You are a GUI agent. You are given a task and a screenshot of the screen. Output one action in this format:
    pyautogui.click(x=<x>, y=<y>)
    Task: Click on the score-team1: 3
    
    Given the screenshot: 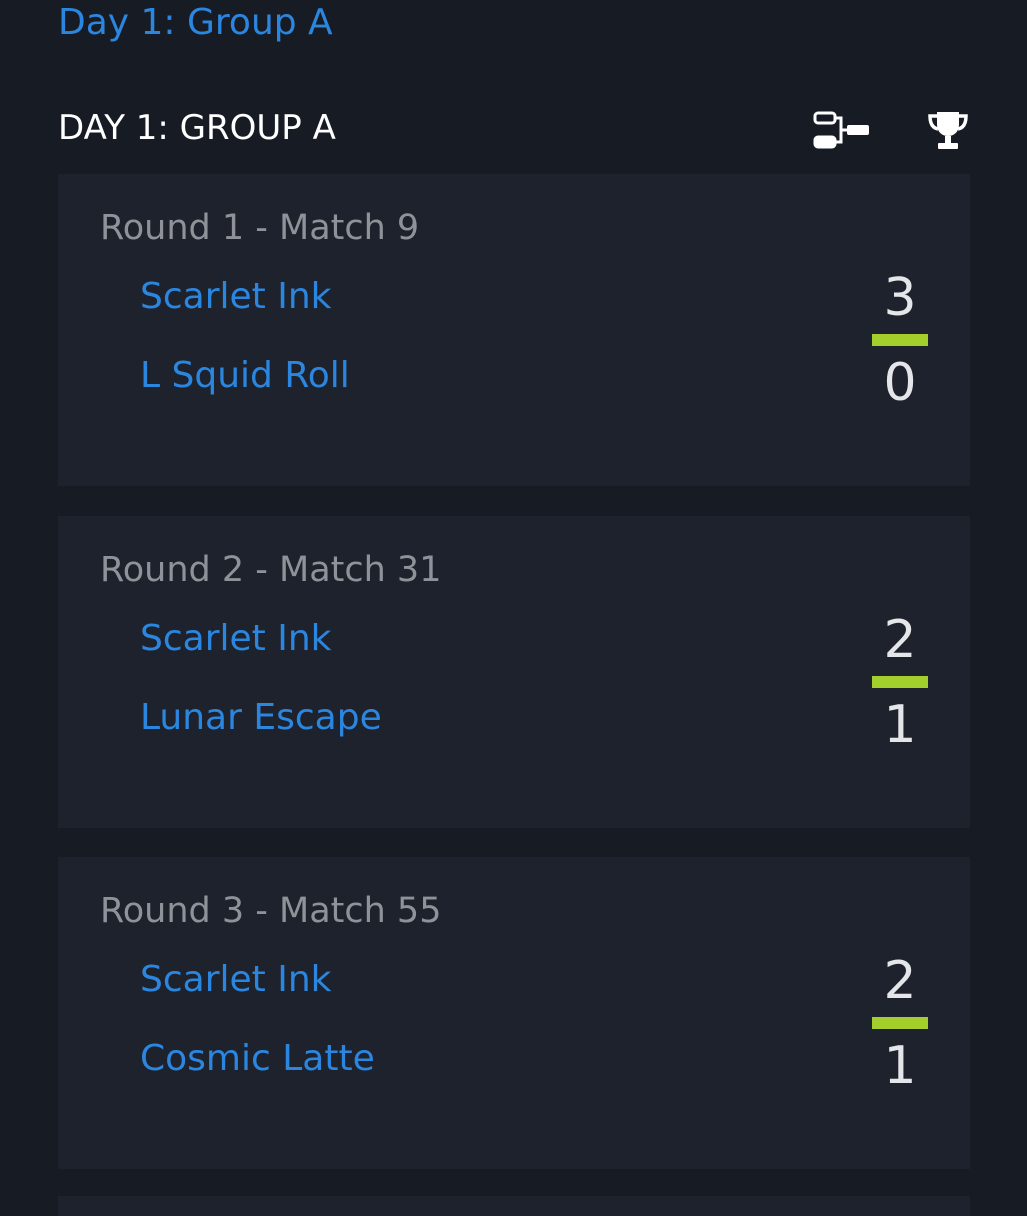 What is the action you would take?
    pyautogui.click(x=900, y=298)
    